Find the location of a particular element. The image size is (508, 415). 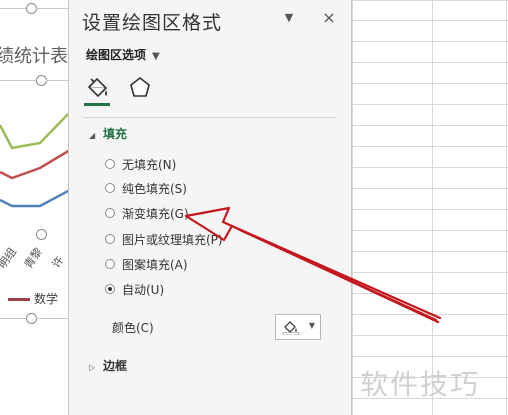

radio-pattern-fill: 图案填充(A) is located at coordinates (146, 264).